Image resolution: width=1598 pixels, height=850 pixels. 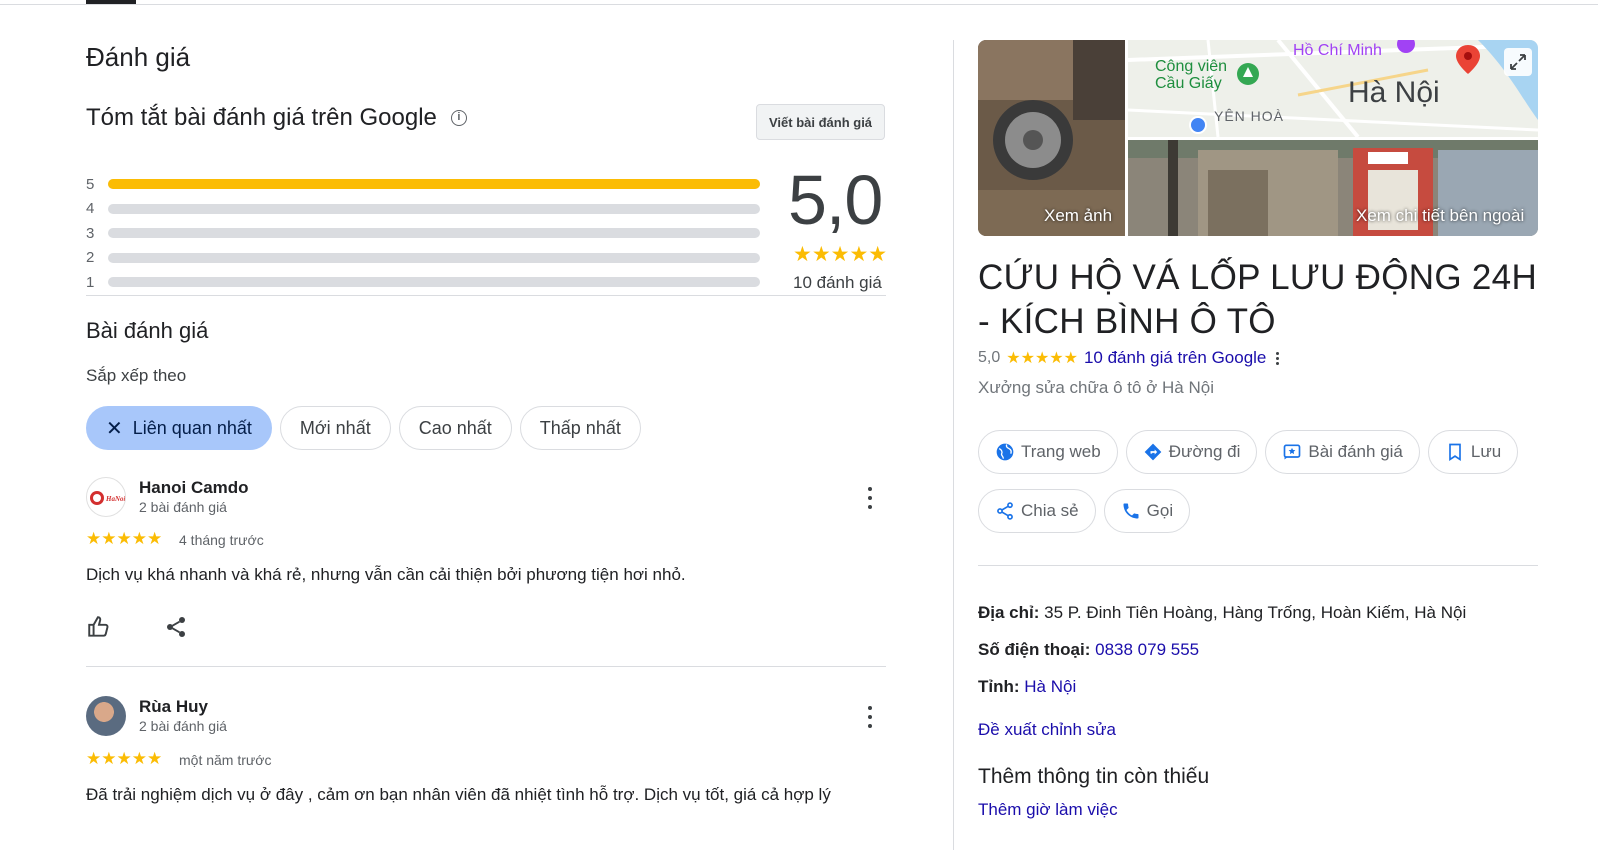 What do you see at coordinates (1047, 730) in the screenshot?
I see `suggest-edit-link: Đề xuất chỉnh sửa` at bounding box center [1047, 730].